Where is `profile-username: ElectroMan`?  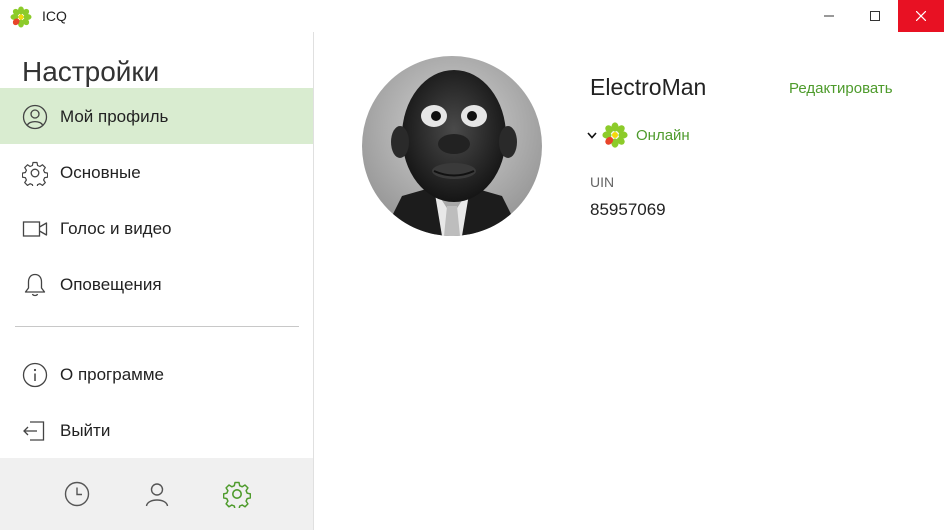 profile-username: ElectroMan is located at coordinates (648, 87).